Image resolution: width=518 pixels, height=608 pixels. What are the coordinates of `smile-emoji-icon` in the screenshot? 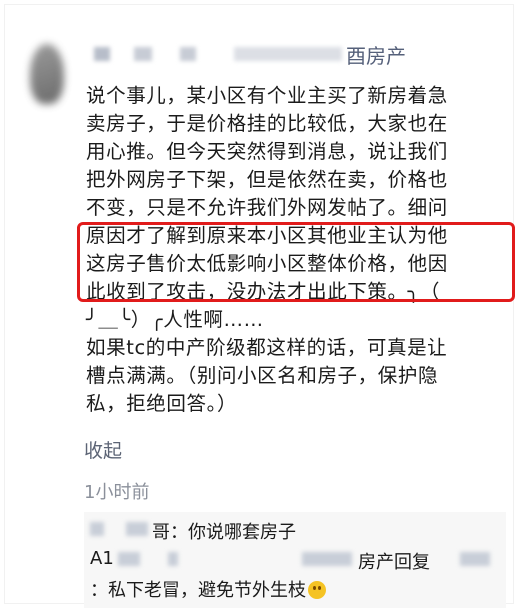 It's located at (317, 590).